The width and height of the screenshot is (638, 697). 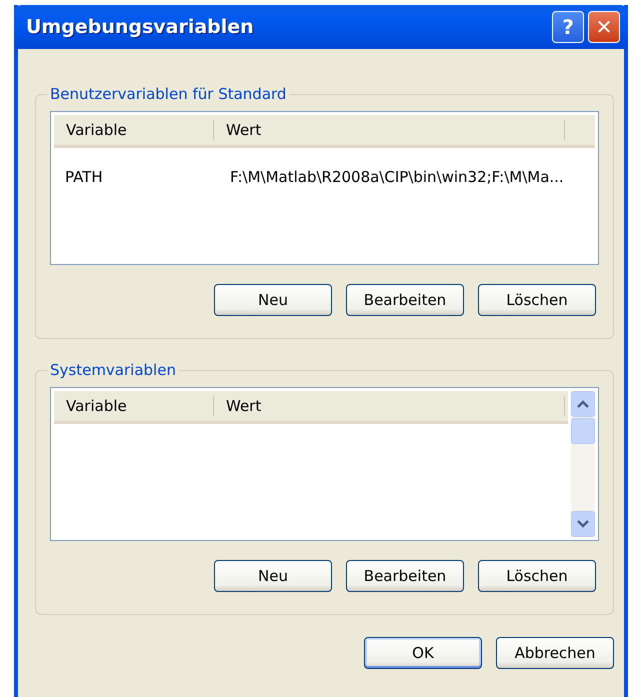 I want to click on chevron-up-icon, so click(x=583, y=404).